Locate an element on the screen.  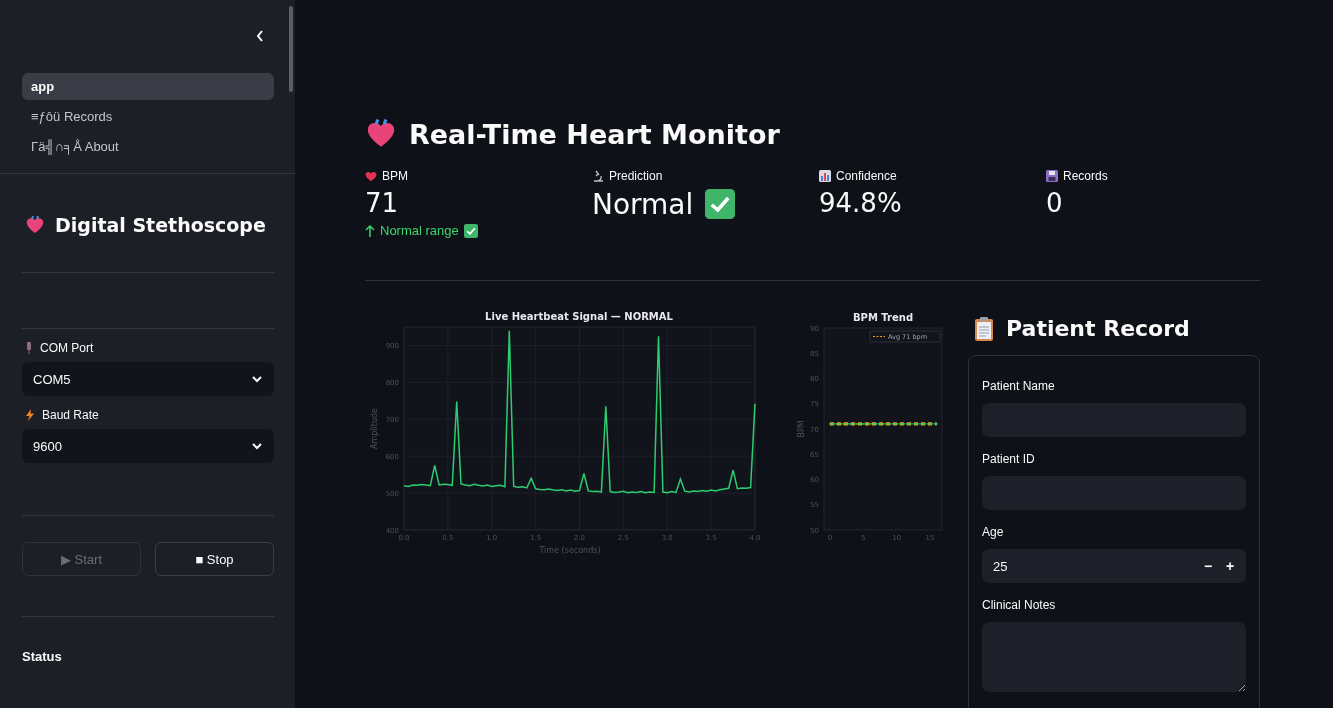
arrow-up-icon is located at coordinates (370, 230).